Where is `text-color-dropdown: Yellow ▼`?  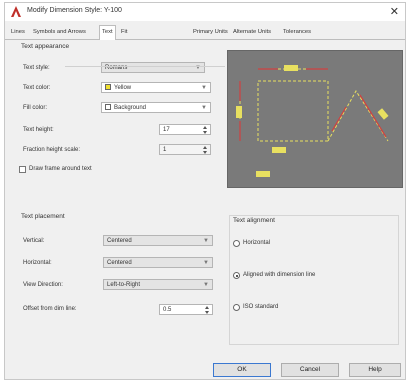
text-color-dropdown: Yellow ▼ is located at coordinates (156, 87).